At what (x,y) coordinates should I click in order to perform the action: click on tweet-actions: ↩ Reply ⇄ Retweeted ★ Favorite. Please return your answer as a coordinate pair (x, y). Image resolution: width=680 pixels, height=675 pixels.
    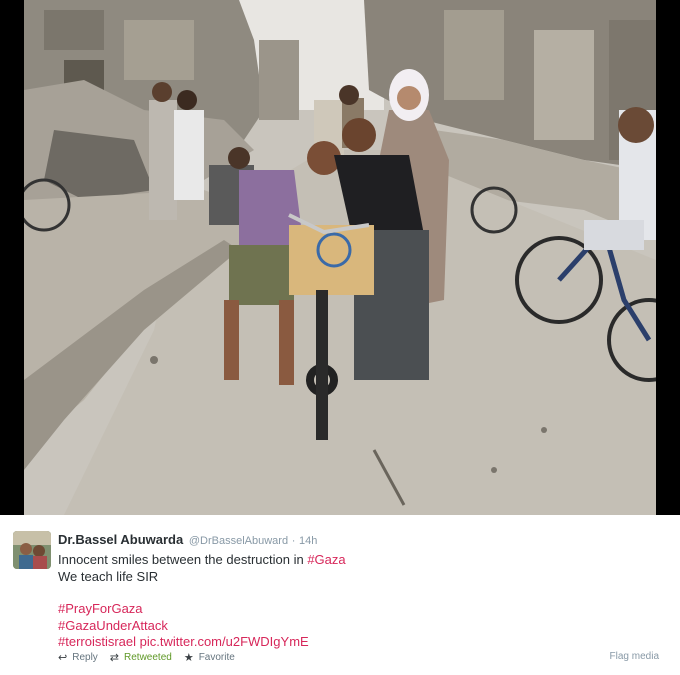
    Looking at the image, I should click on (152, 657).